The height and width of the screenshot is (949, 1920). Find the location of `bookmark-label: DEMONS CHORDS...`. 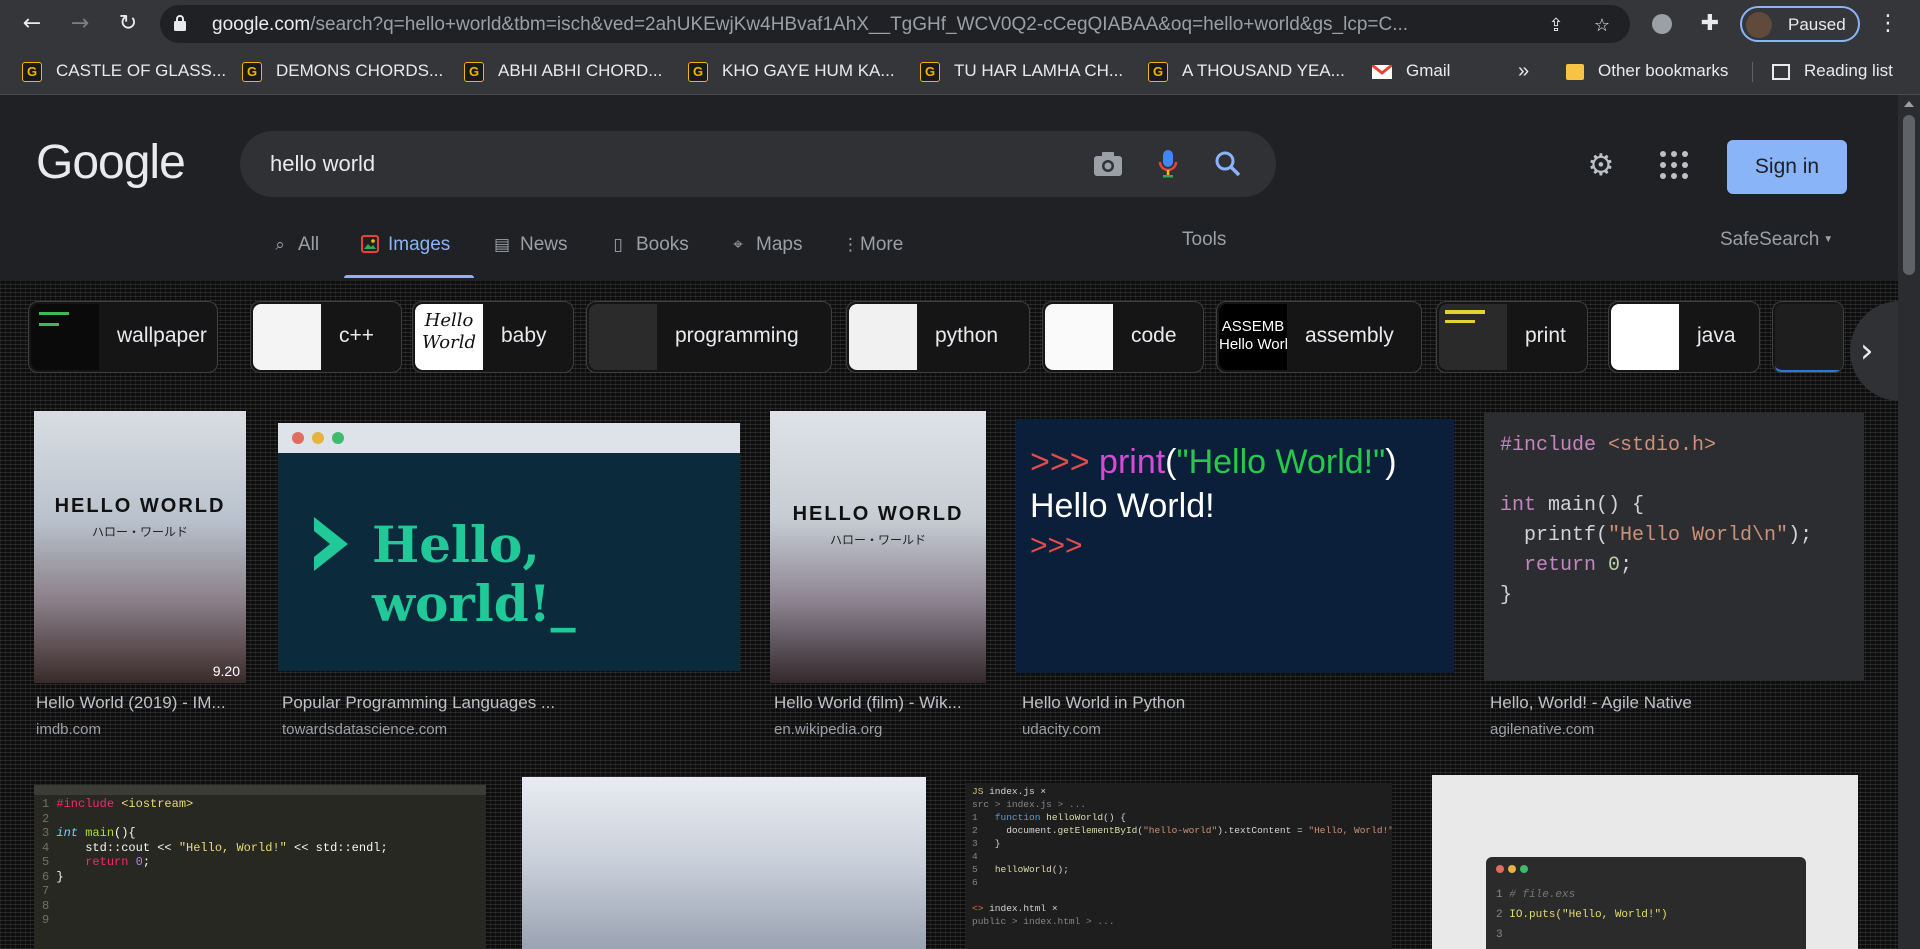

bookmark-label: DEMONS CHORDS... is located at coordinates (360, 70).